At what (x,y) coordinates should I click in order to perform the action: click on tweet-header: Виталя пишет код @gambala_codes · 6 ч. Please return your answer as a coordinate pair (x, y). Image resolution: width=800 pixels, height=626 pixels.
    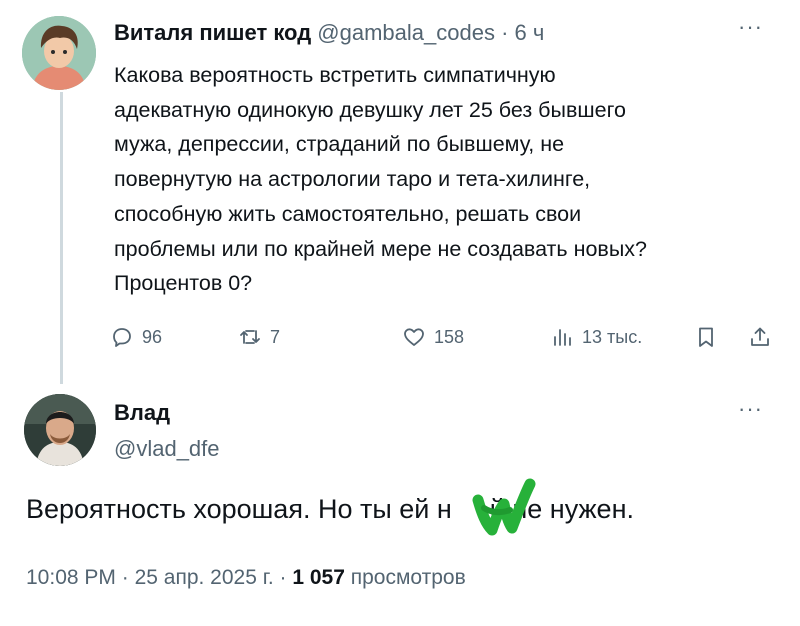
    Looking at the image, I should click on (329, 33).